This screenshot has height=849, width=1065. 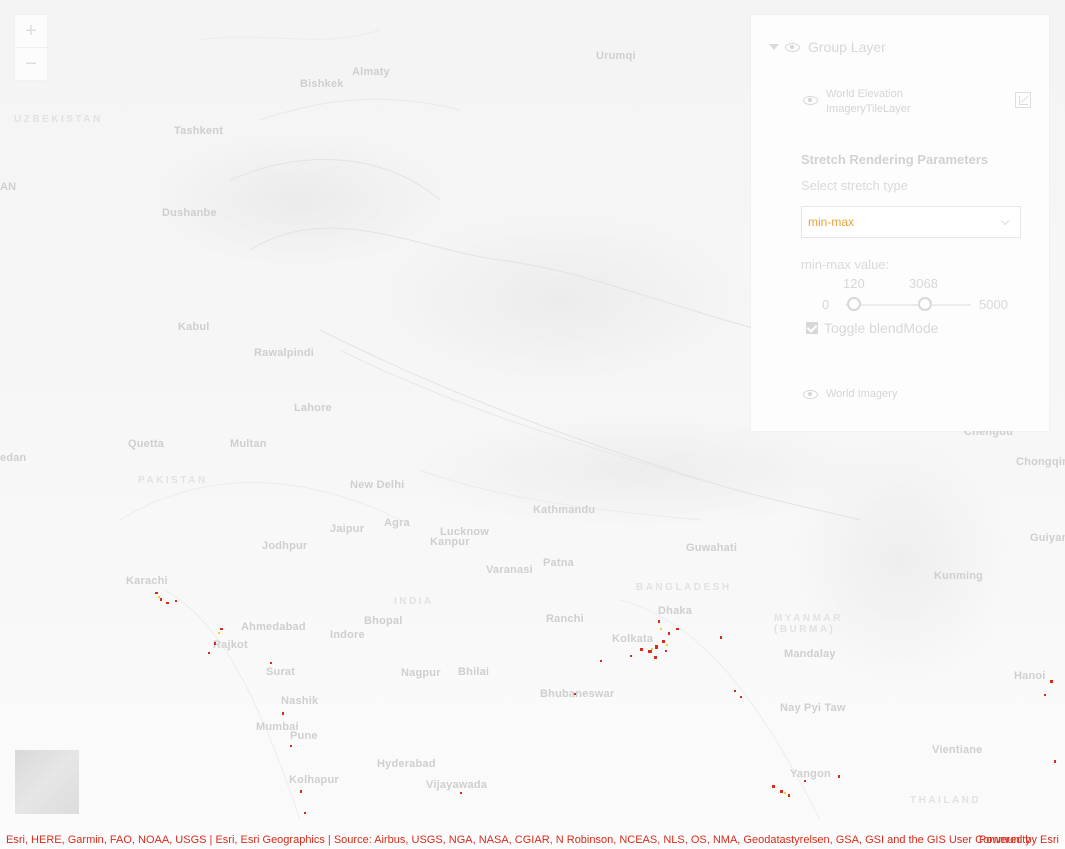 What do you see at coordinates (895, 159) in the screenshot?
I see `params-title: Stretch Rendering Parameters` at bounding box center [895, 159].